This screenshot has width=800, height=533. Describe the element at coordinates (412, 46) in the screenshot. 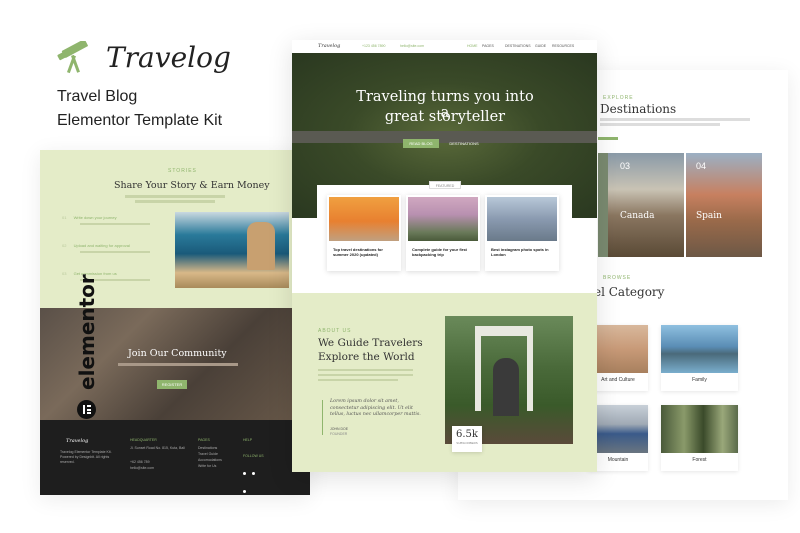

I see `nav-contact-email: hello@site.com` at that location.